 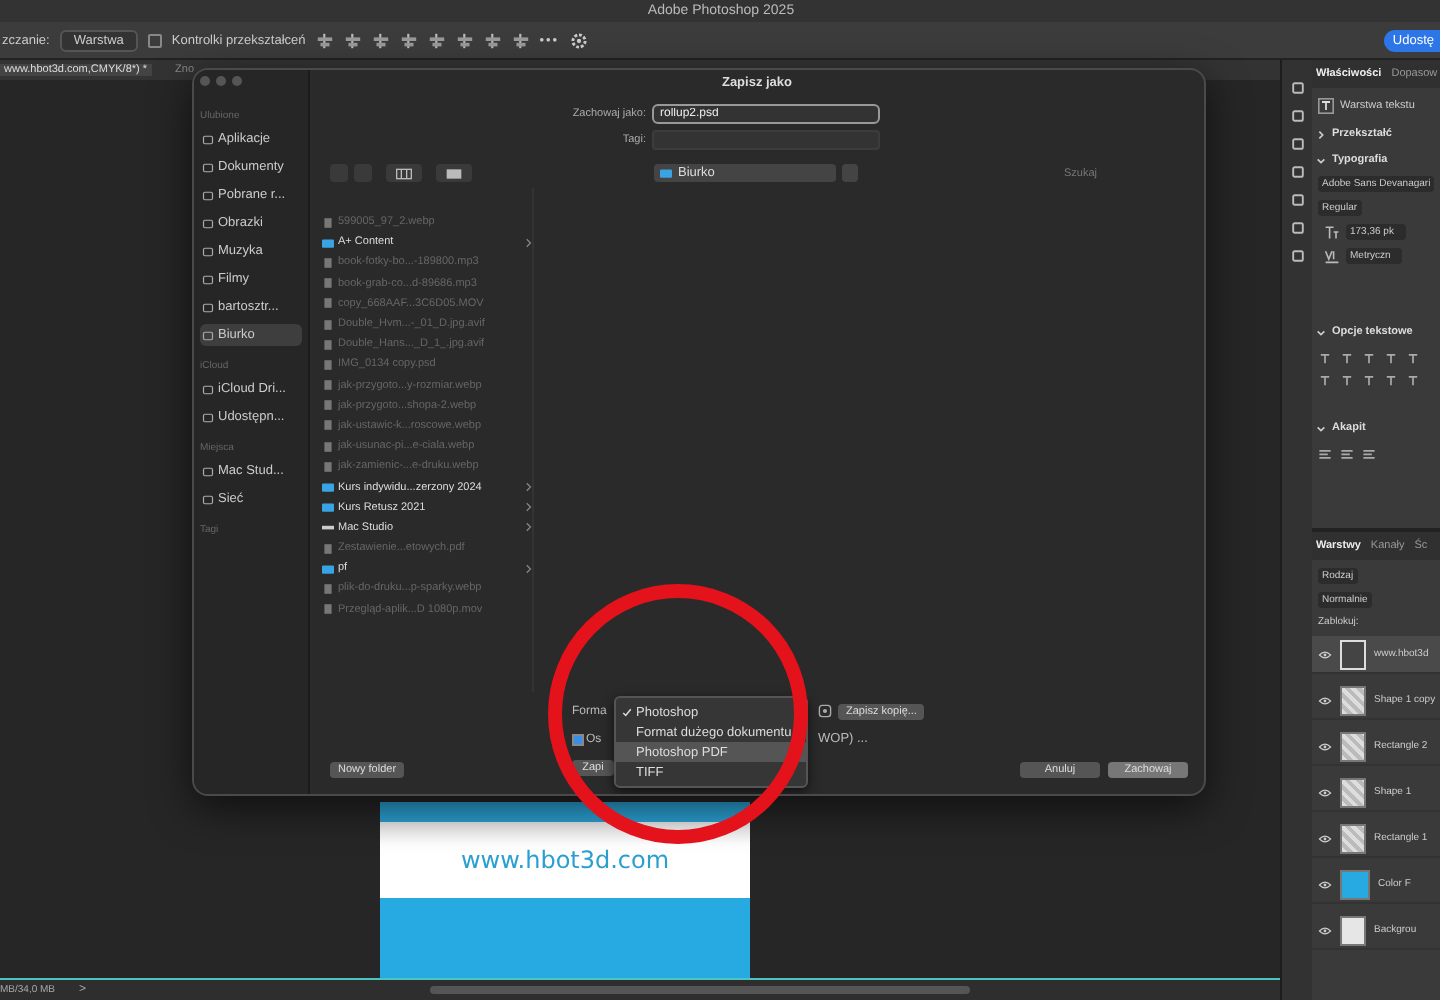 I want to click on view-columns-button, so click(x=404, y=173).